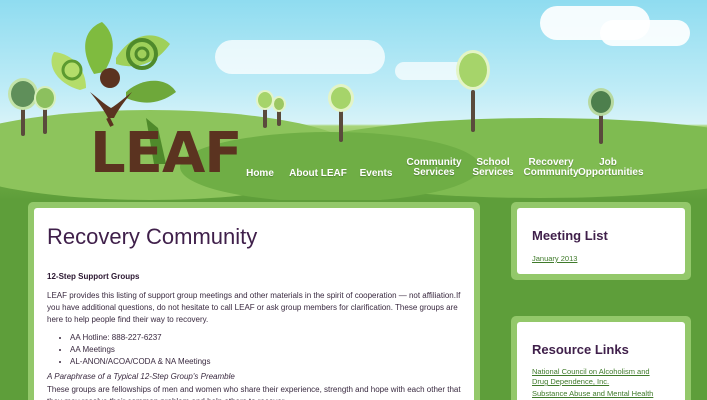 This screenshot has width=707, height=400. I want to click on section-title: 12-Step Support Groups, so click(93, 276).